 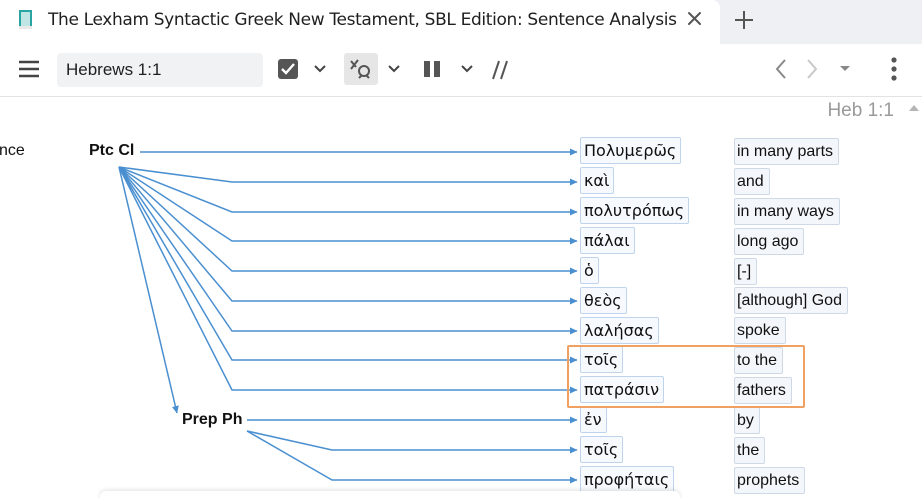 I want to click on english-gloss: in many ways, so click(x=787, y=211).